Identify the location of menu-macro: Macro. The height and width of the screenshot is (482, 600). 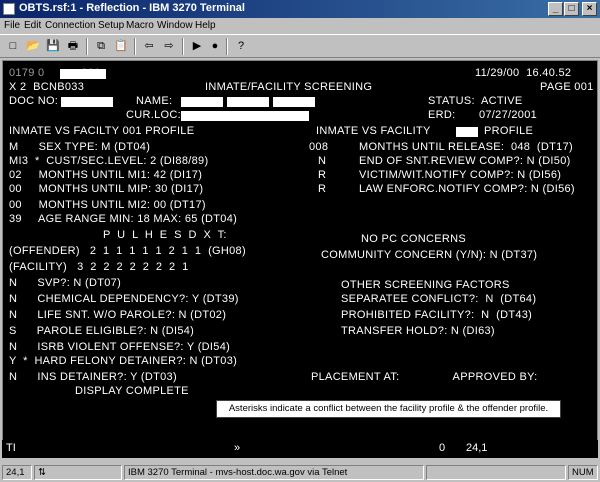
(140, 25).